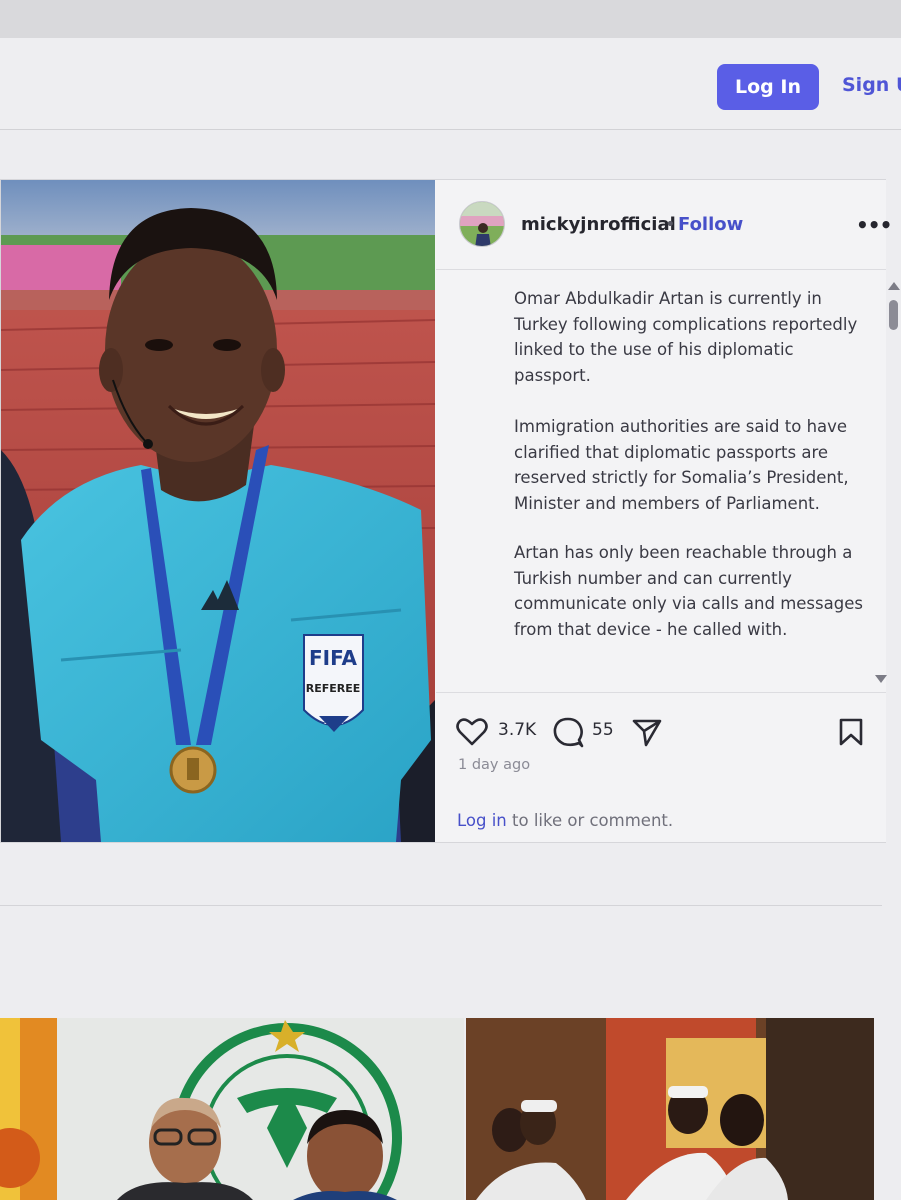  What do you see at coordinates (333, 658) in the screenshot?
I see `badge-fifa-text: FIFA` at bounding box center [333, 658].